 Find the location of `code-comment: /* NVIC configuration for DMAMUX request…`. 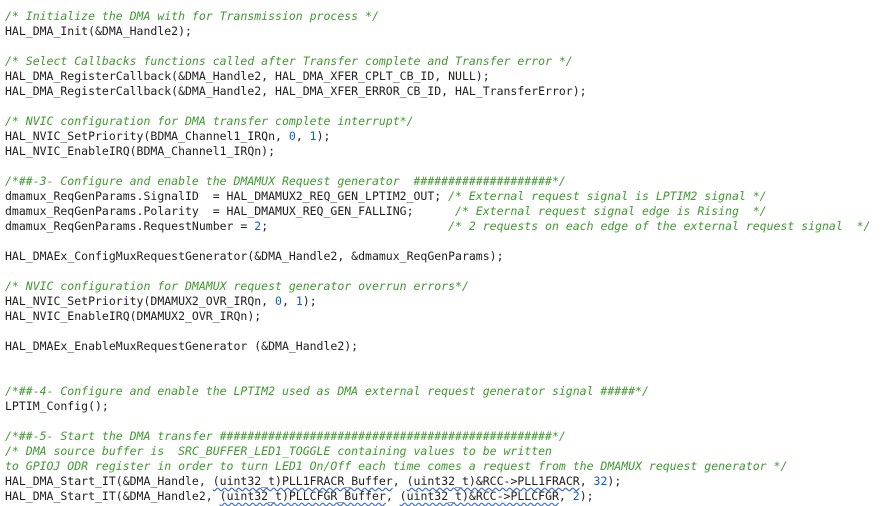

code-comment: /* NVIC configuration for DMAMUX request… is located at coordinates (237, 286).